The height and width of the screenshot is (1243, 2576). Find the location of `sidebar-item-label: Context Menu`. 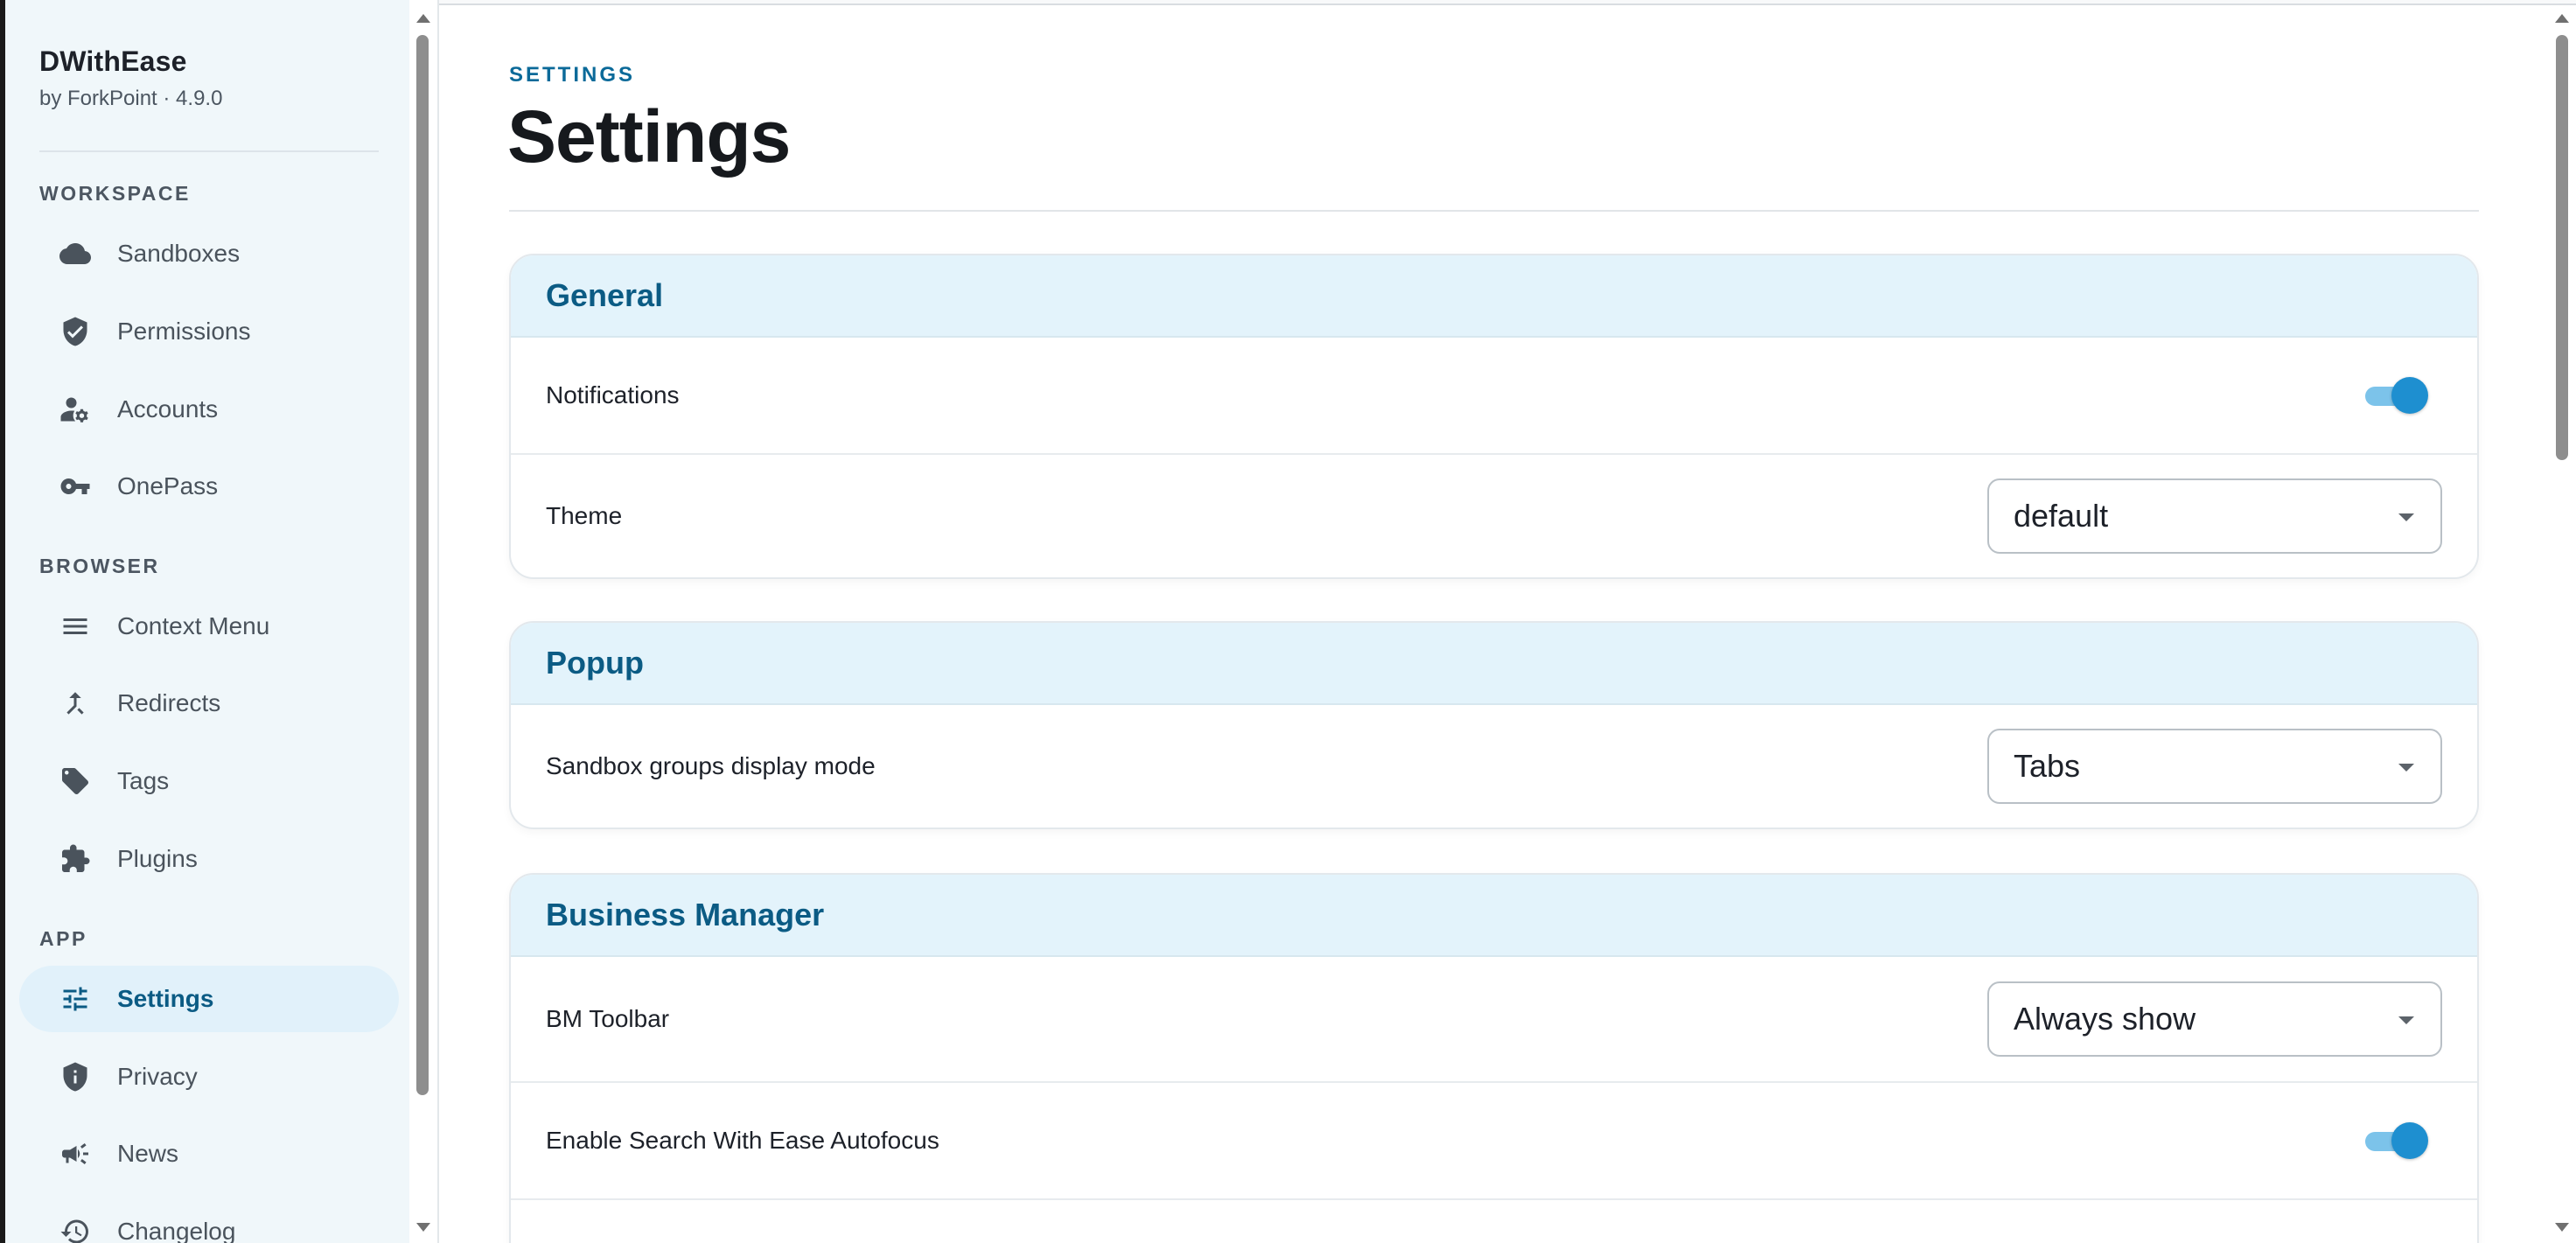

sidebar-item-label: Context Menu is located at coordinates (193, 625).